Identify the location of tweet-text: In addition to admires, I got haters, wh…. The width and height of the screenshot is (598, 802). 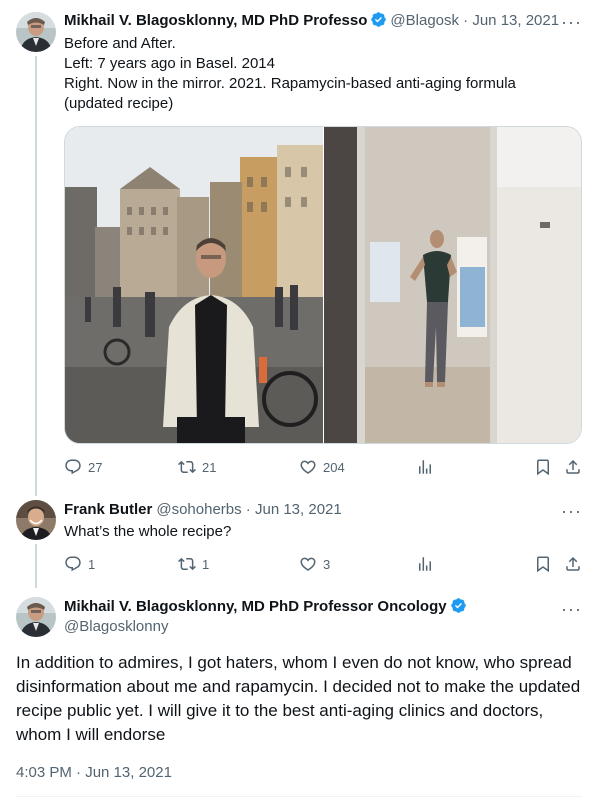
(298, 698).